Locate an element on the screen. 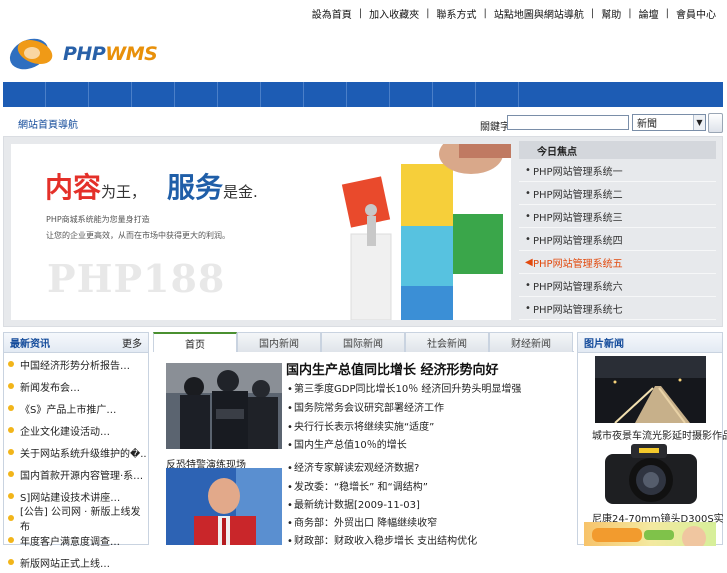 The width and height of the screenshot is (727, 573). news-photo-speaker is located at coordinates (224, 506).